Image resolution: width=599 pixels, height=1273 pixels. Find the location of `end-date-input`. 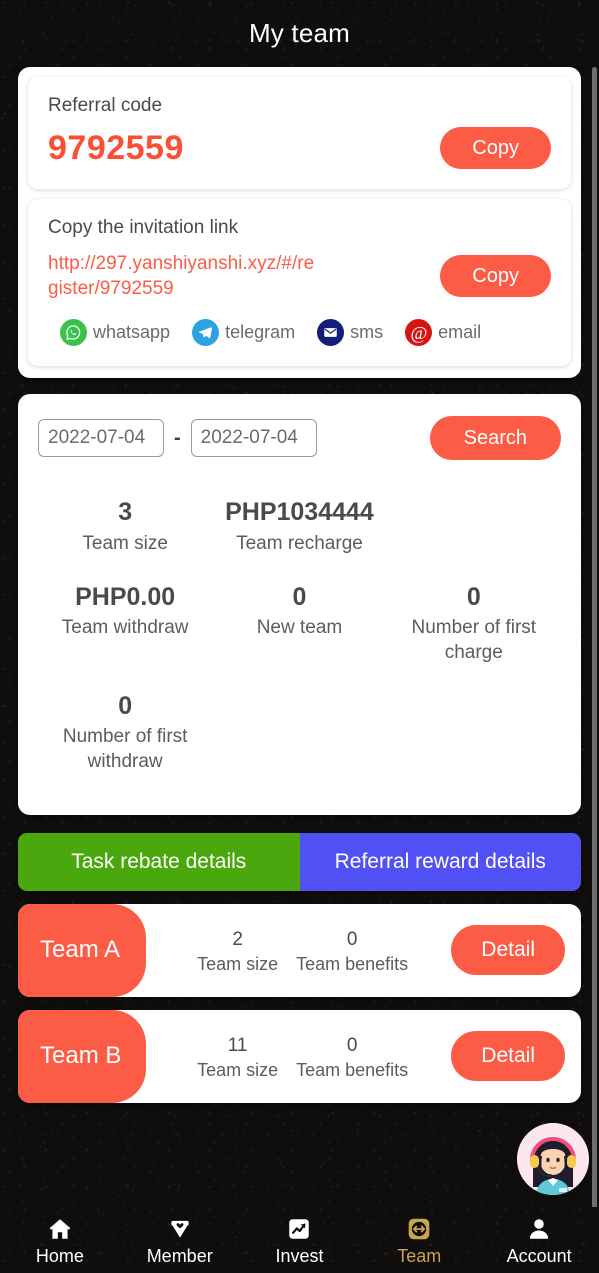

end-date-input is located at coordinates (253, 438).